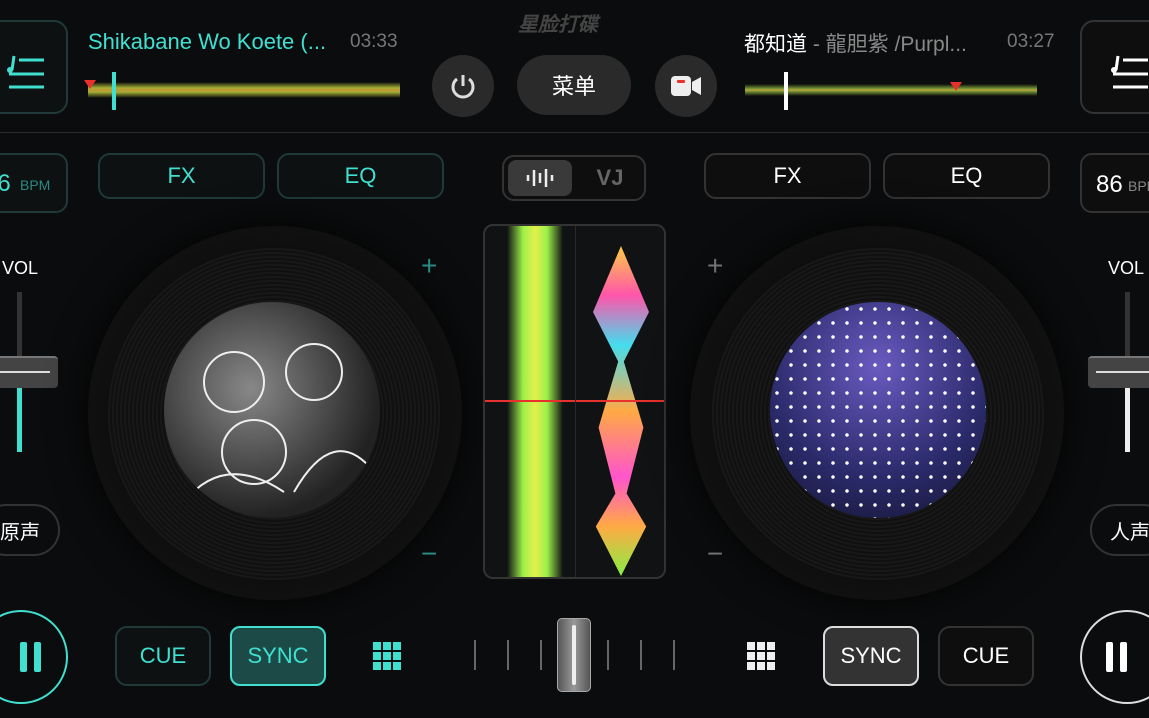  I want to click on left-playlist-button, so click(34, 67).